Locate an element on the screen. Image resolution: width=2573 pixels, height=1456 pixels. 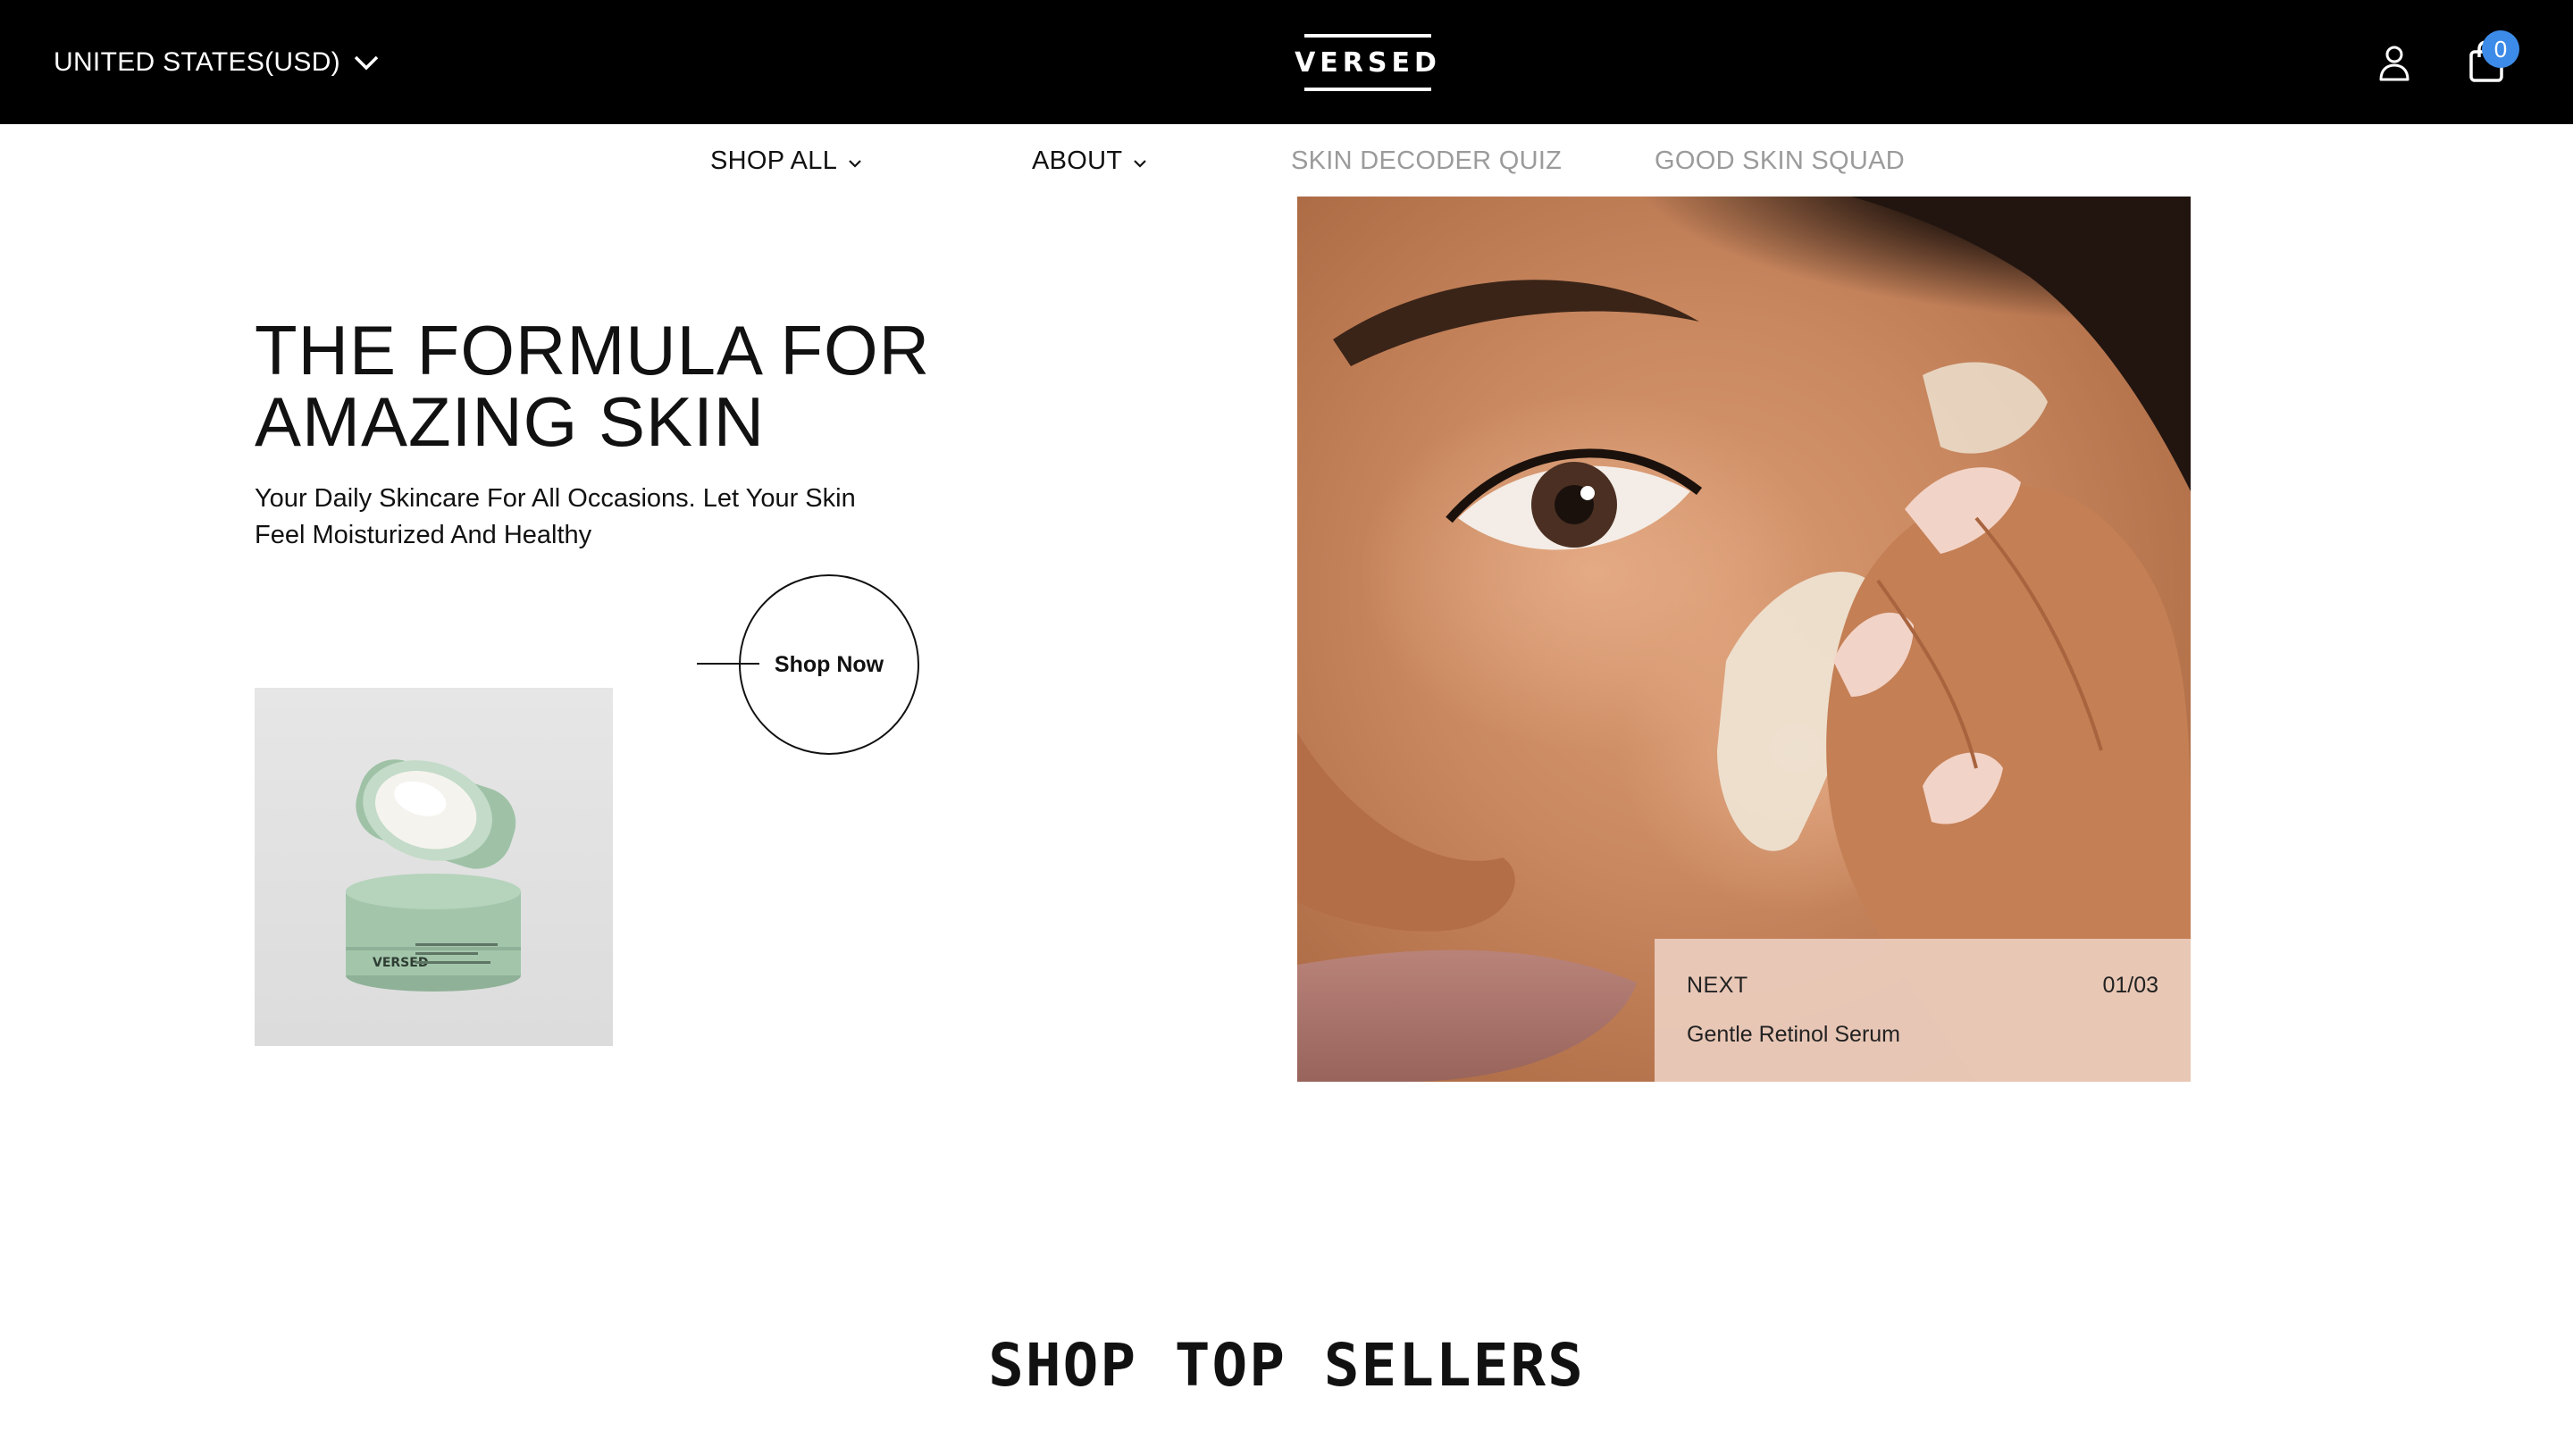
nav-good-skin-squad: GOOD SKIN SQUAD is located at coordinates (1780, 161).